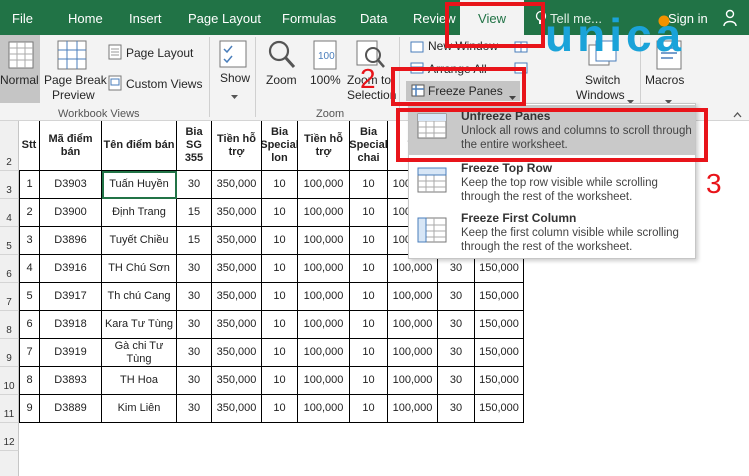 The image size is (749, 476). I want to click on row-header: 3, so click(9, 185).